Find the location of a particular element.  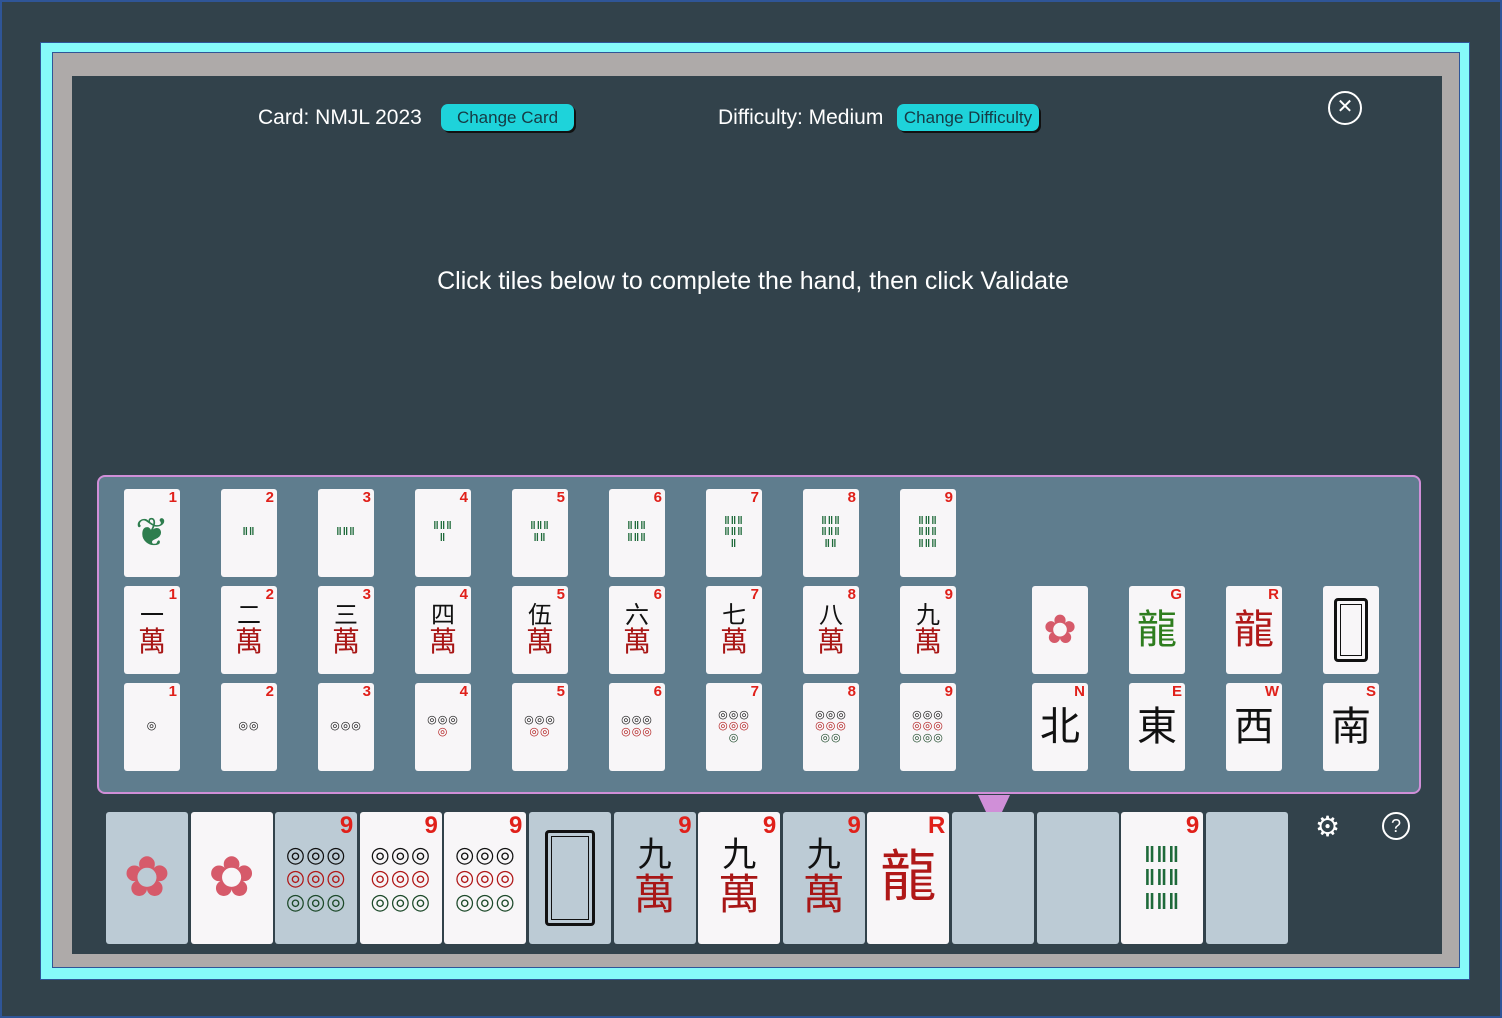

wind-character: 北 is located at coordinates (1060, 727).